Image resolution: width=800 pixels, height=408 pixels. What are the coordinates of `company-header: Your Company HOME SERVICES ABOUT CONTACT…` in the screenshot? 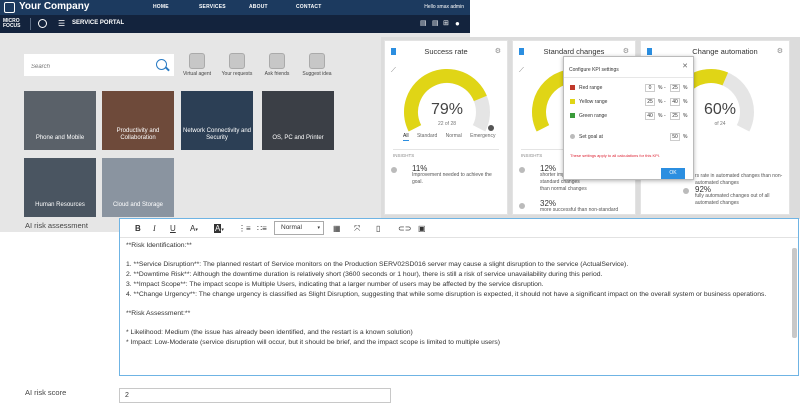 It's located at (235, 7).